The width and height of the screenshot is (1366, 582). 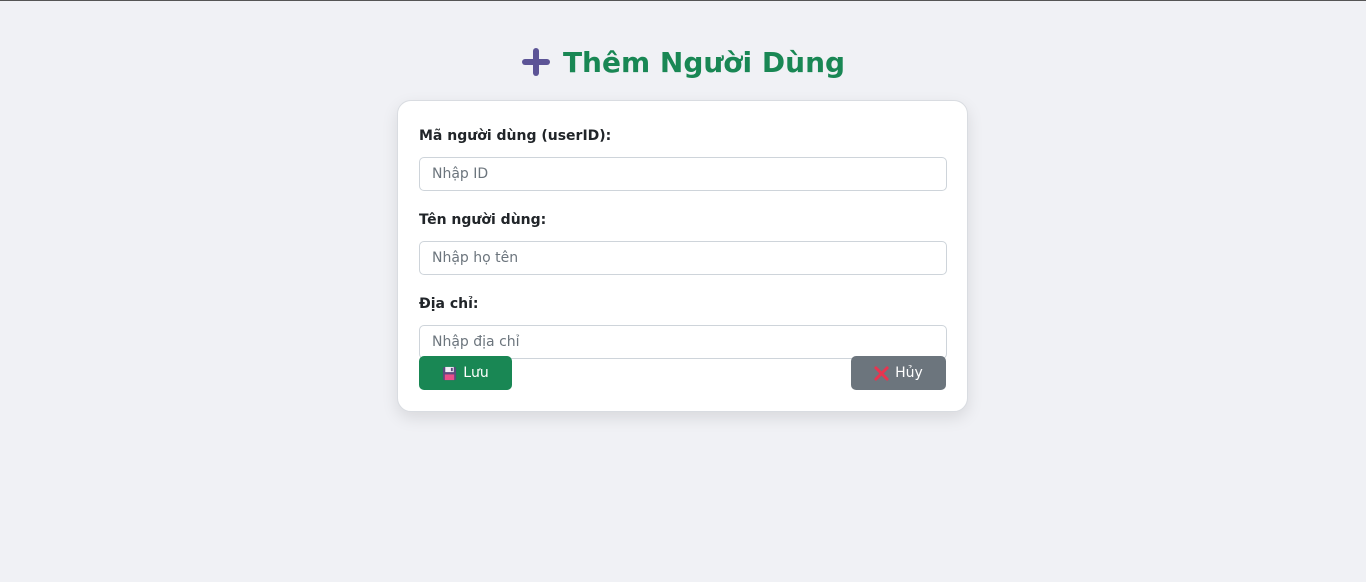 I want to click on close-icon, so click(x=881, y=373).